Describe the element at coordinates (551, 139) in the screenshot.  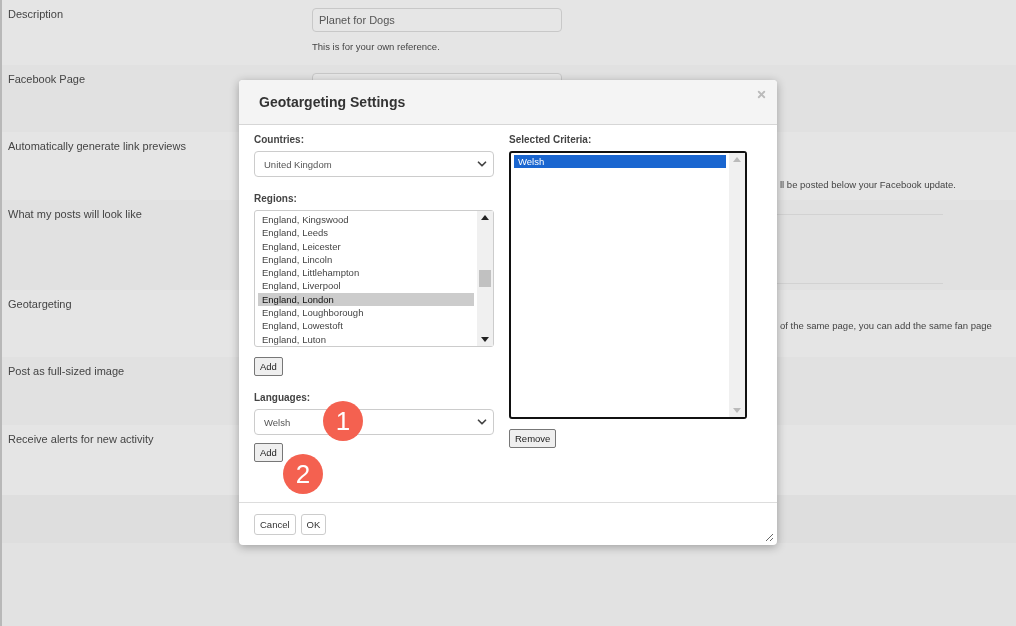
I see `criteria-label: Selected Criteria:` at that location.